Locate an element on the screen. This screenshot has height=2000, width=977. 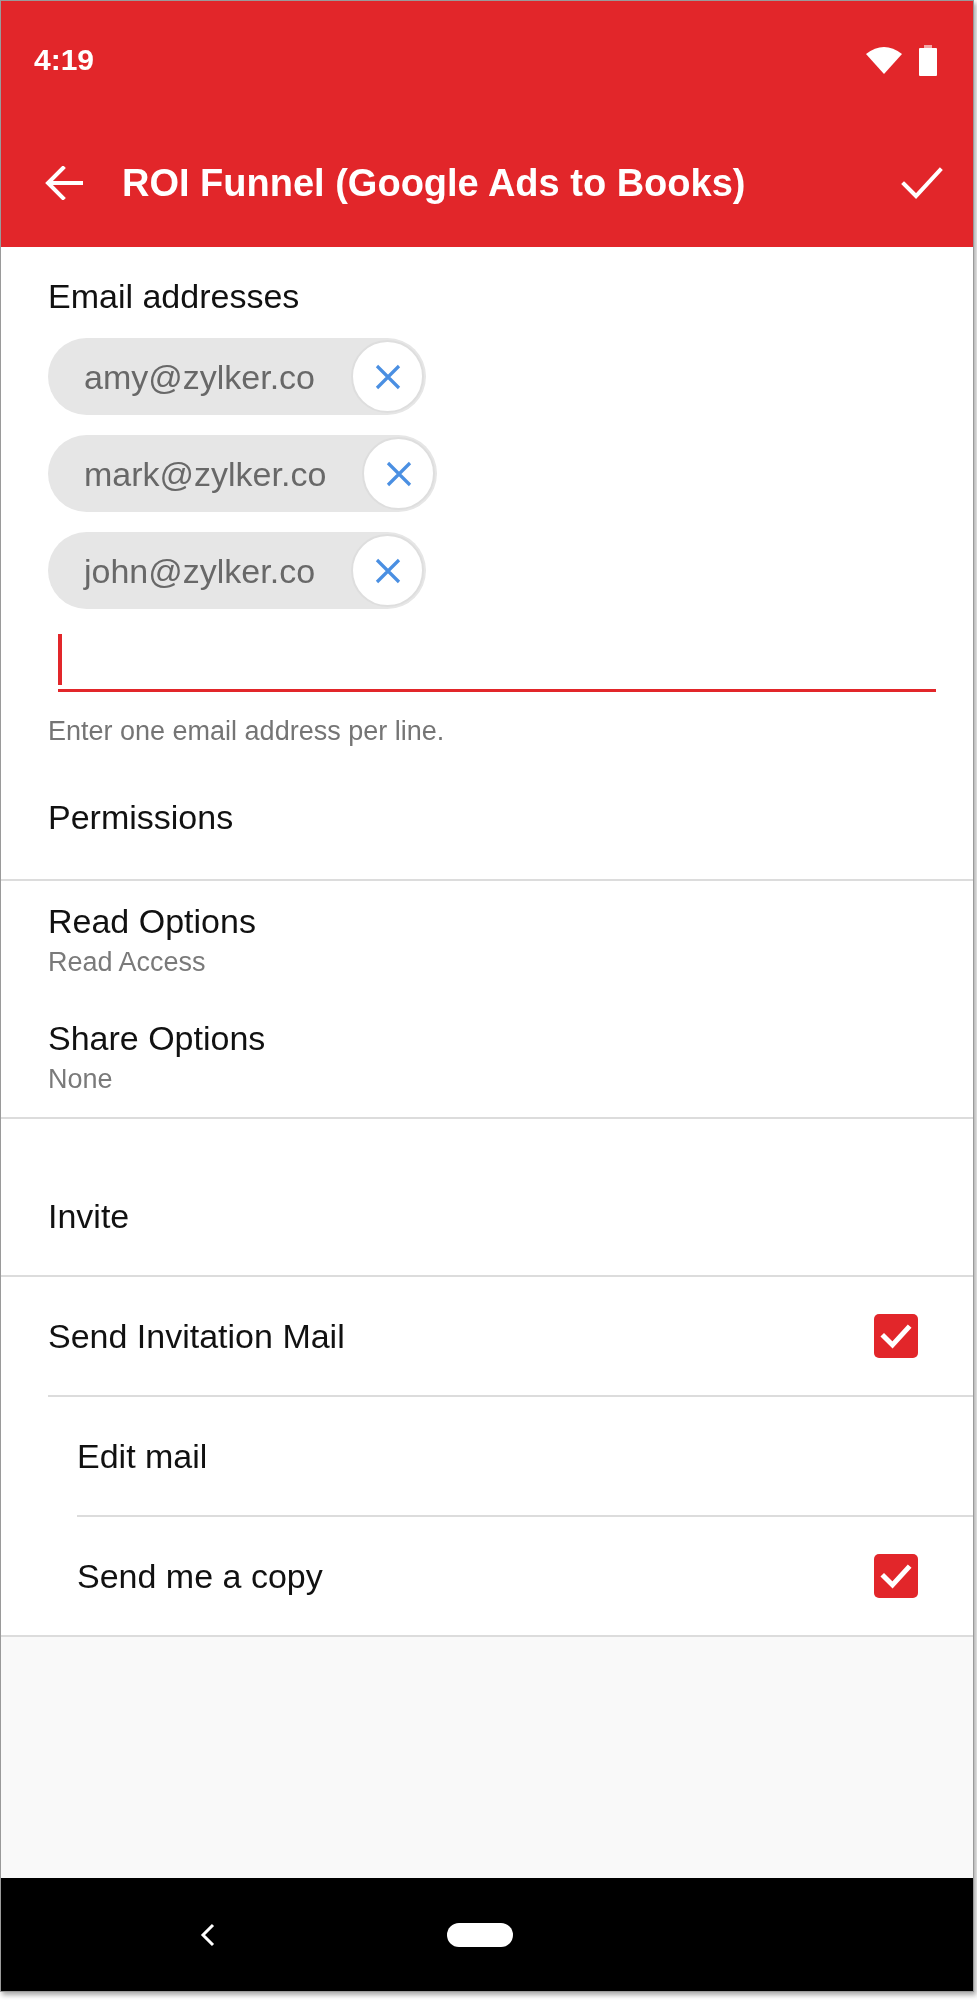
option-title: Read Options is located at coordinates (152, 921).